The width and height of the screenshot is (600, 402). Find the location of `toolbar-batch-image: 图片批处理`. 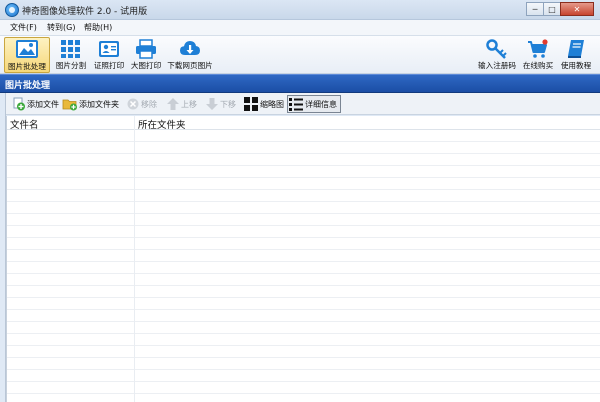

toolbar-batch-image: 图片批处理 is located at coordinates (27, 55).